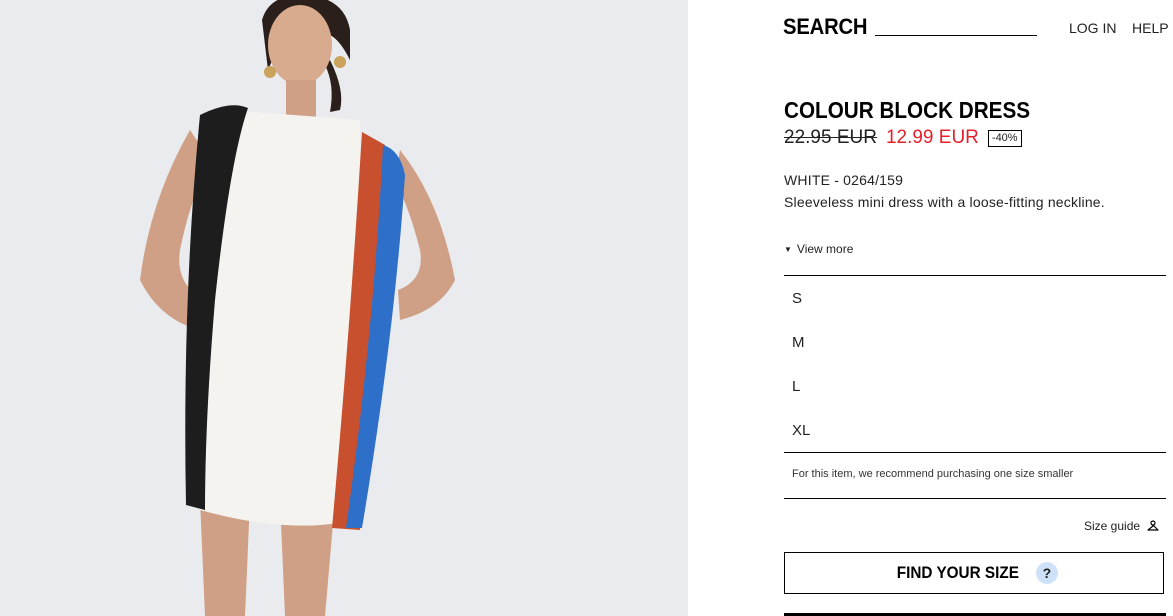  What do you see at coordinates (1153, 525) in the screenshot?
I see `hanger-icon` at bounding box center [1153, 525].